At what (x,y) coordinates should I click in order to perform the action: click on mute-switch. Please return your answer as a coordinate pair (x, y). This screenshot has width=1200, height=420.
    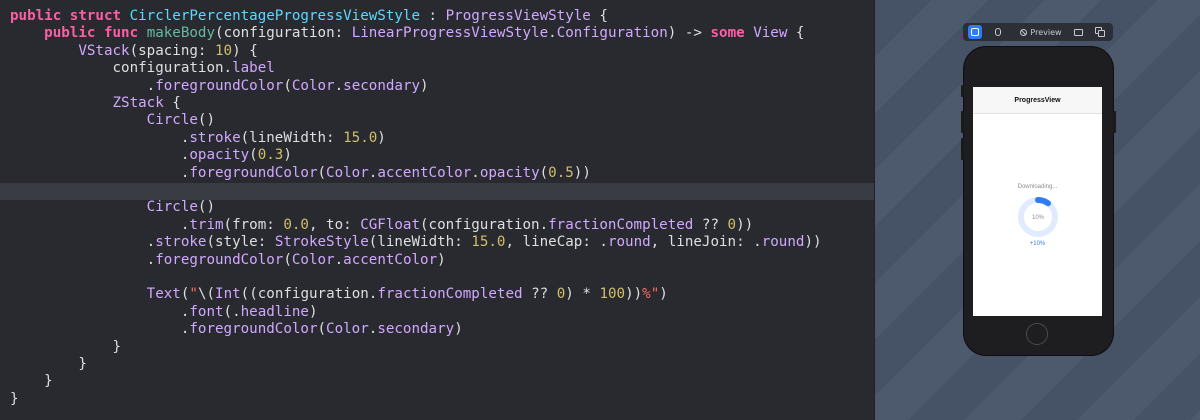
    Looking at the image, I should click on (962, 91).